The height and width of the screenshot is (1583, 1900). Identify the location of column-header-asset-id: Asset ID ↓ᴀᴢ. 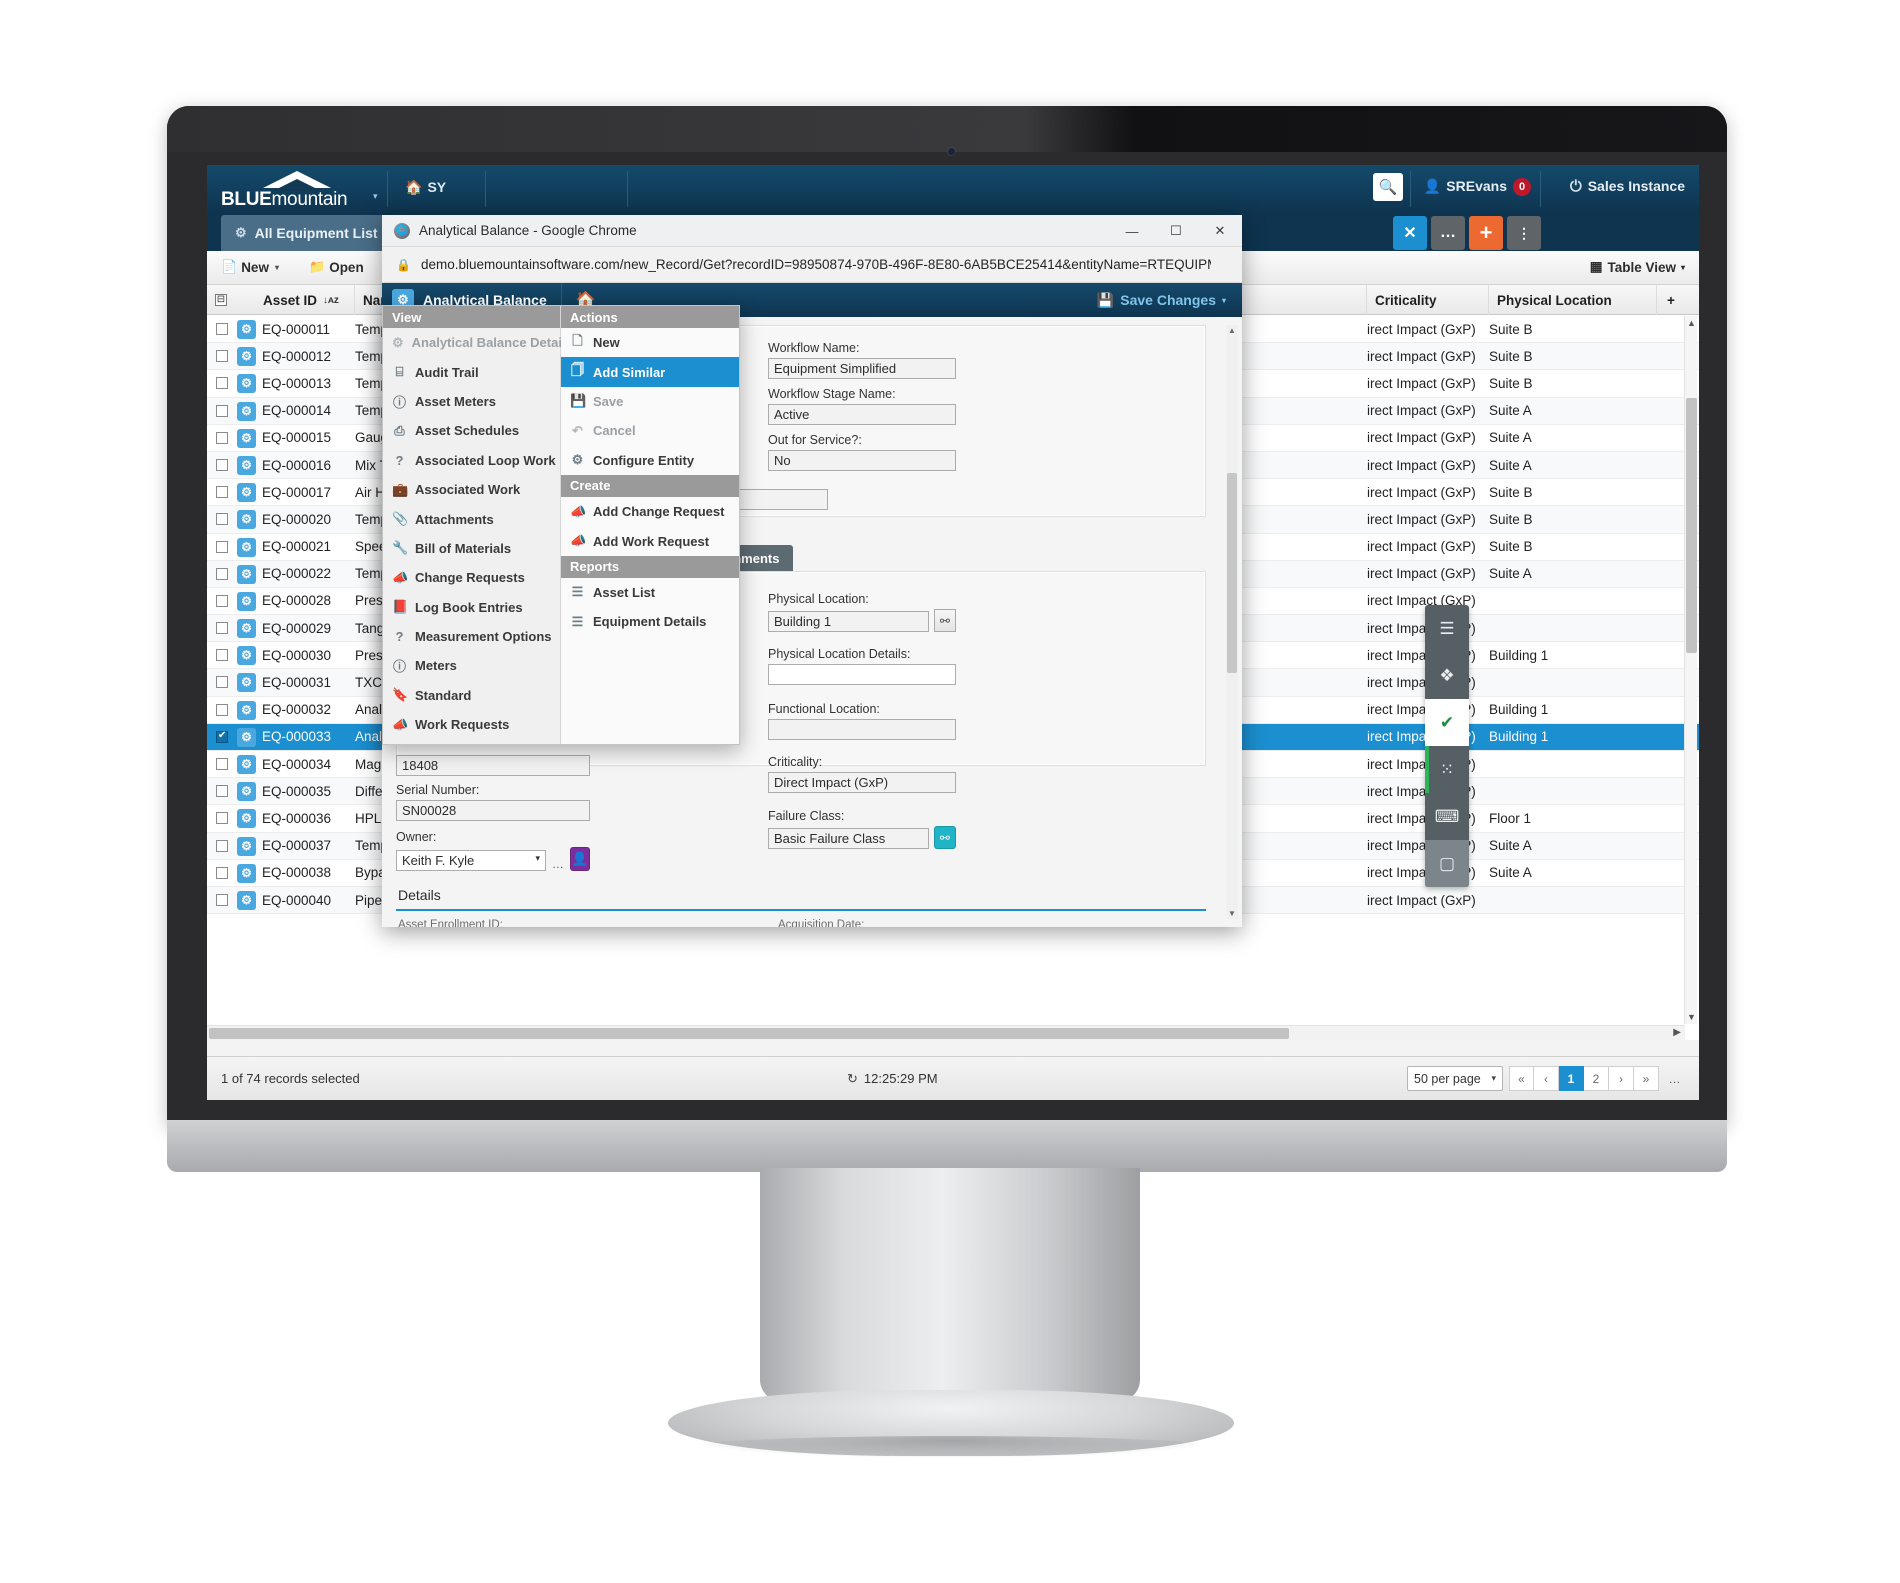
(305, 300).